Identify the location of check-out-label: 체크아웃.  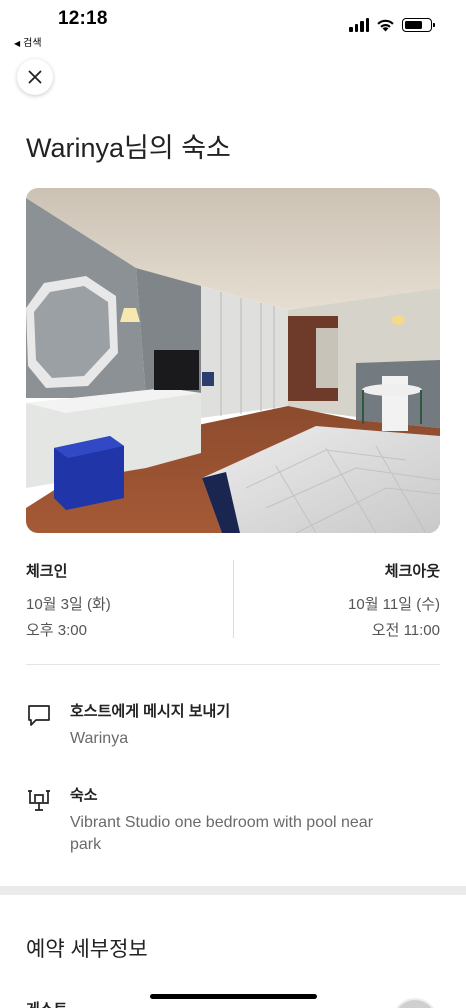
(412, 571).